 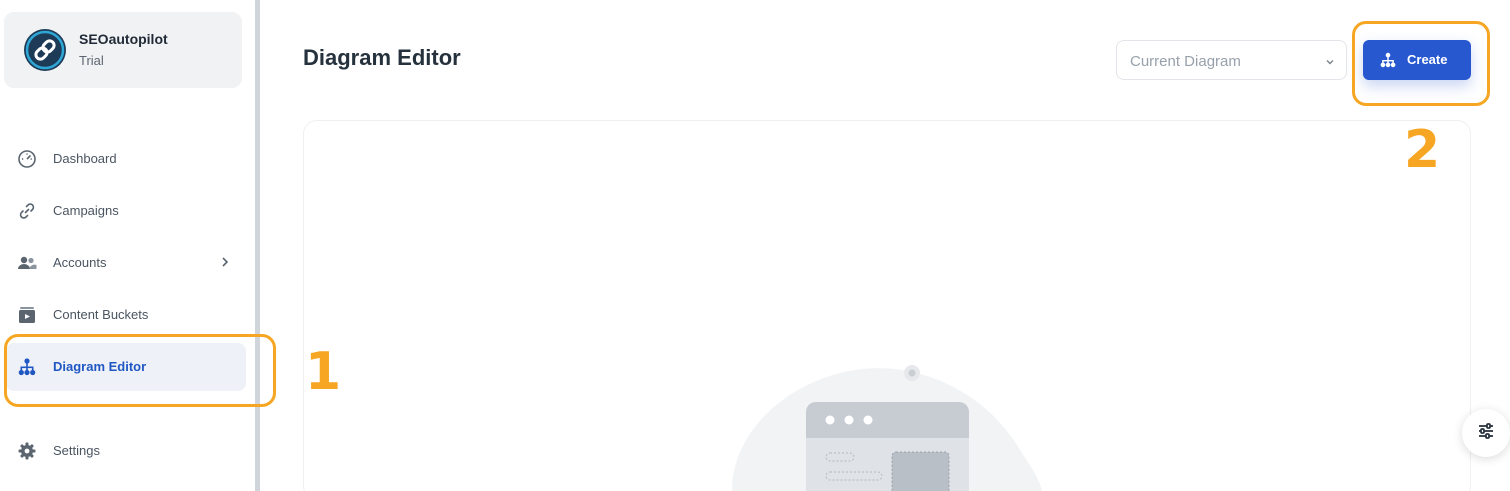 I want to click on sidebar-item-settings: Settings, so click(x=126, y=451).